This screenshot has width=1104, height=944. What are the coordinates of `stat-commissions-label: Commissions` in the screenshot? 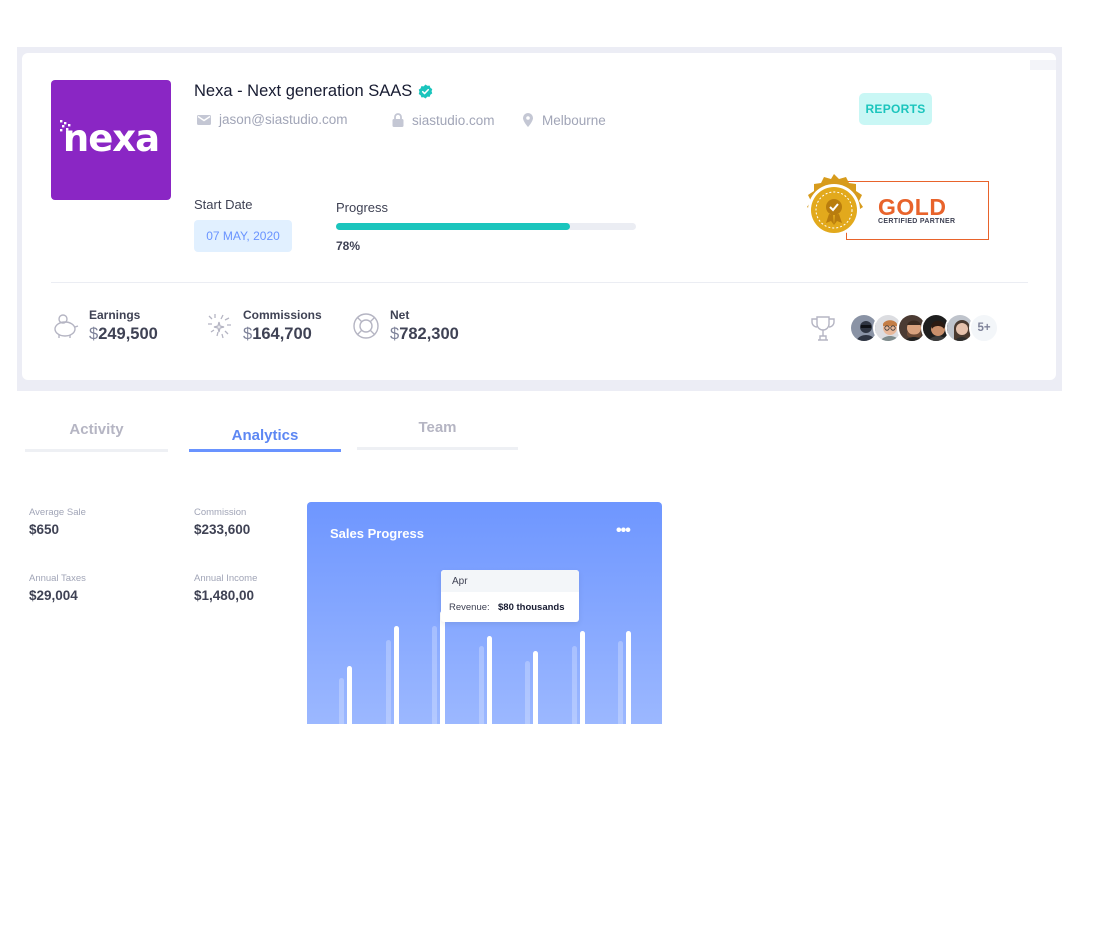 It's located at (282, 315).